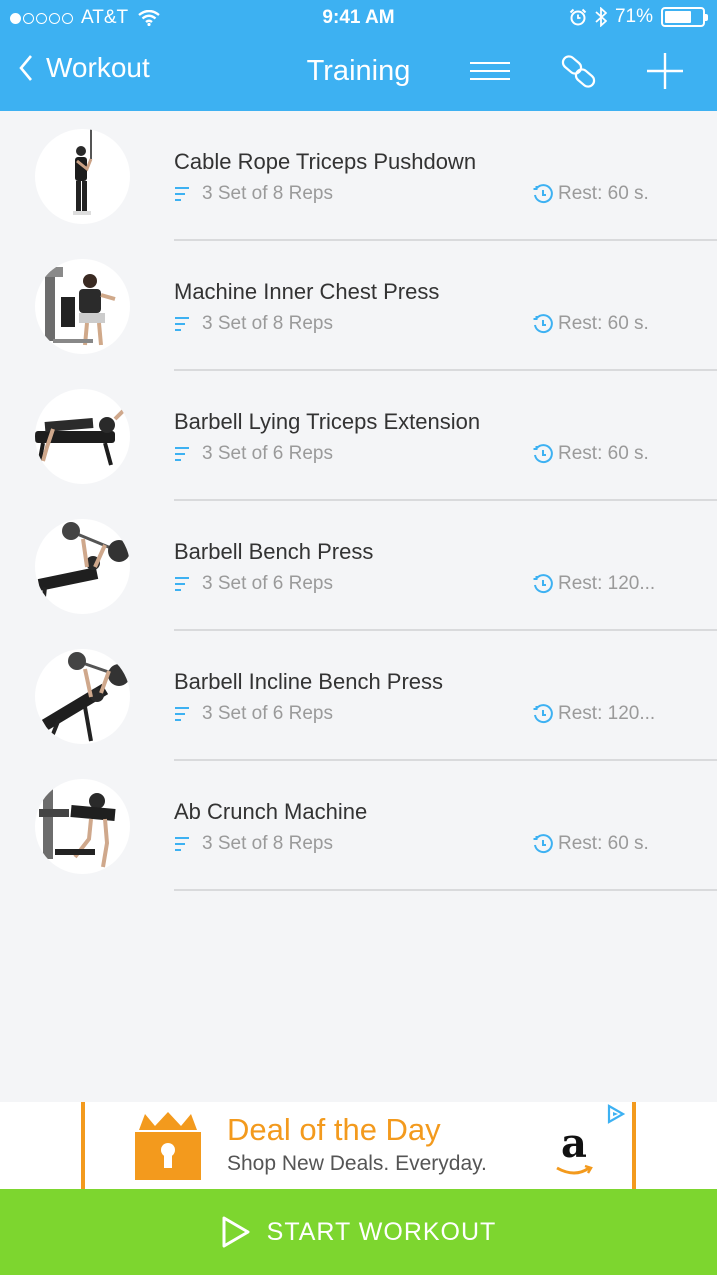  Describe the element at coordinates (307, 291) in the screenshot. I see `exercise-name: Machine Inner Chest Press` at that location.